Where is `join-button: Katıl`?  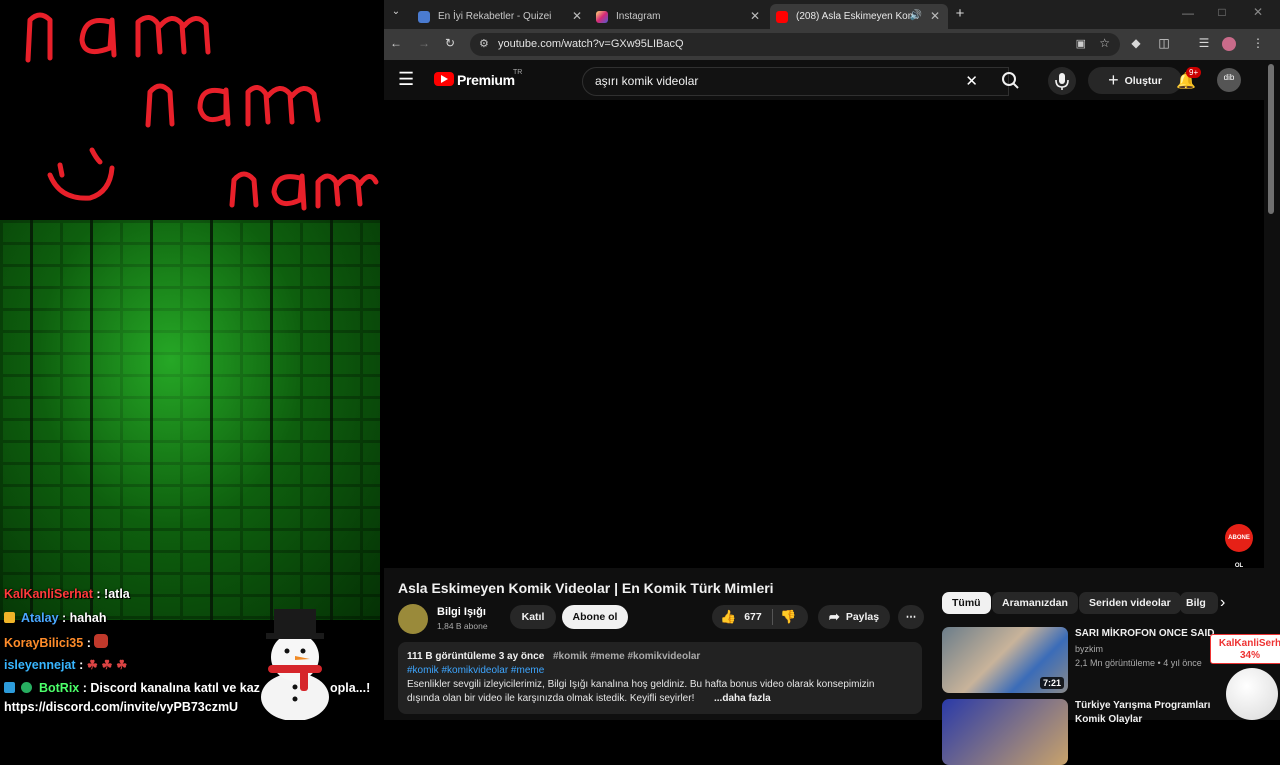
join-button: Katıl is located at coordinates (533, 617).